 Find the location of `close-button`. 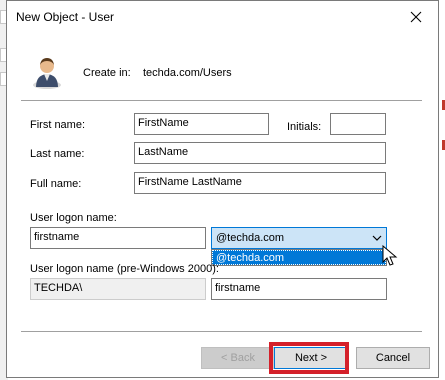

close-button is located at coordinates (416, 17).